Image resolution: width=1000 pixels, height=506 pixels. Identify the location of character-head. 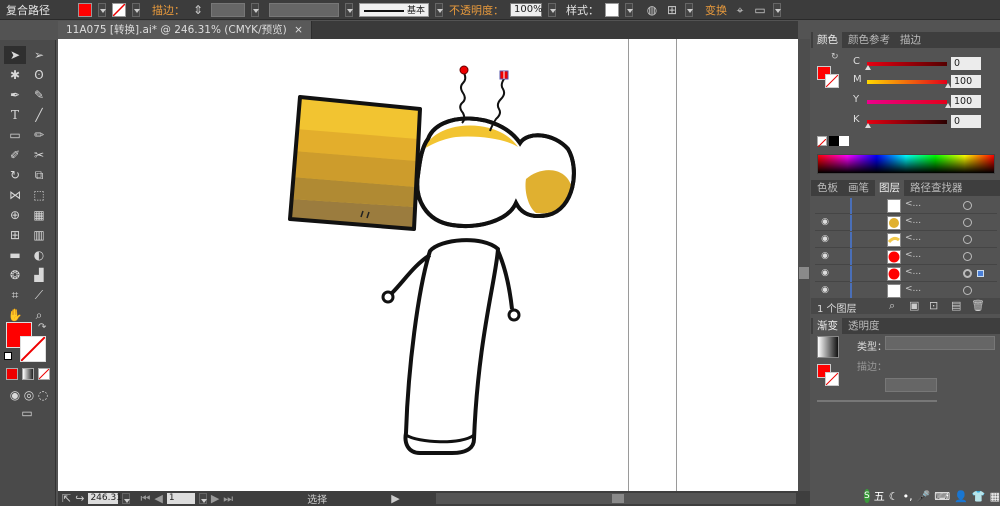
(495, 146).